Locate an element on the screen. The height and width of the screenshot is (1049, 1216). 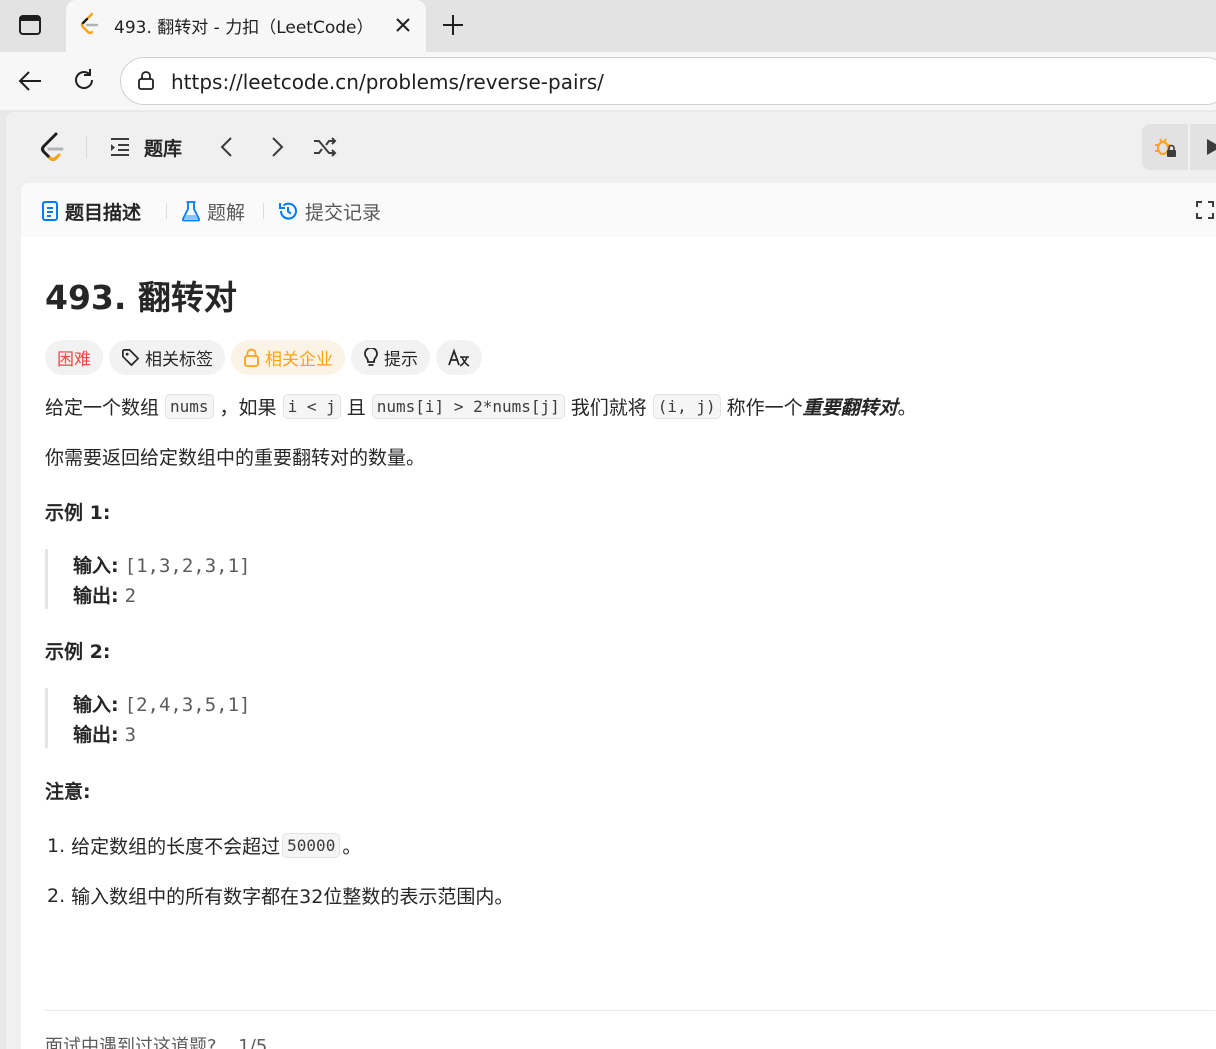
desc-text-6: 。 is located at coordinates (907, 408).